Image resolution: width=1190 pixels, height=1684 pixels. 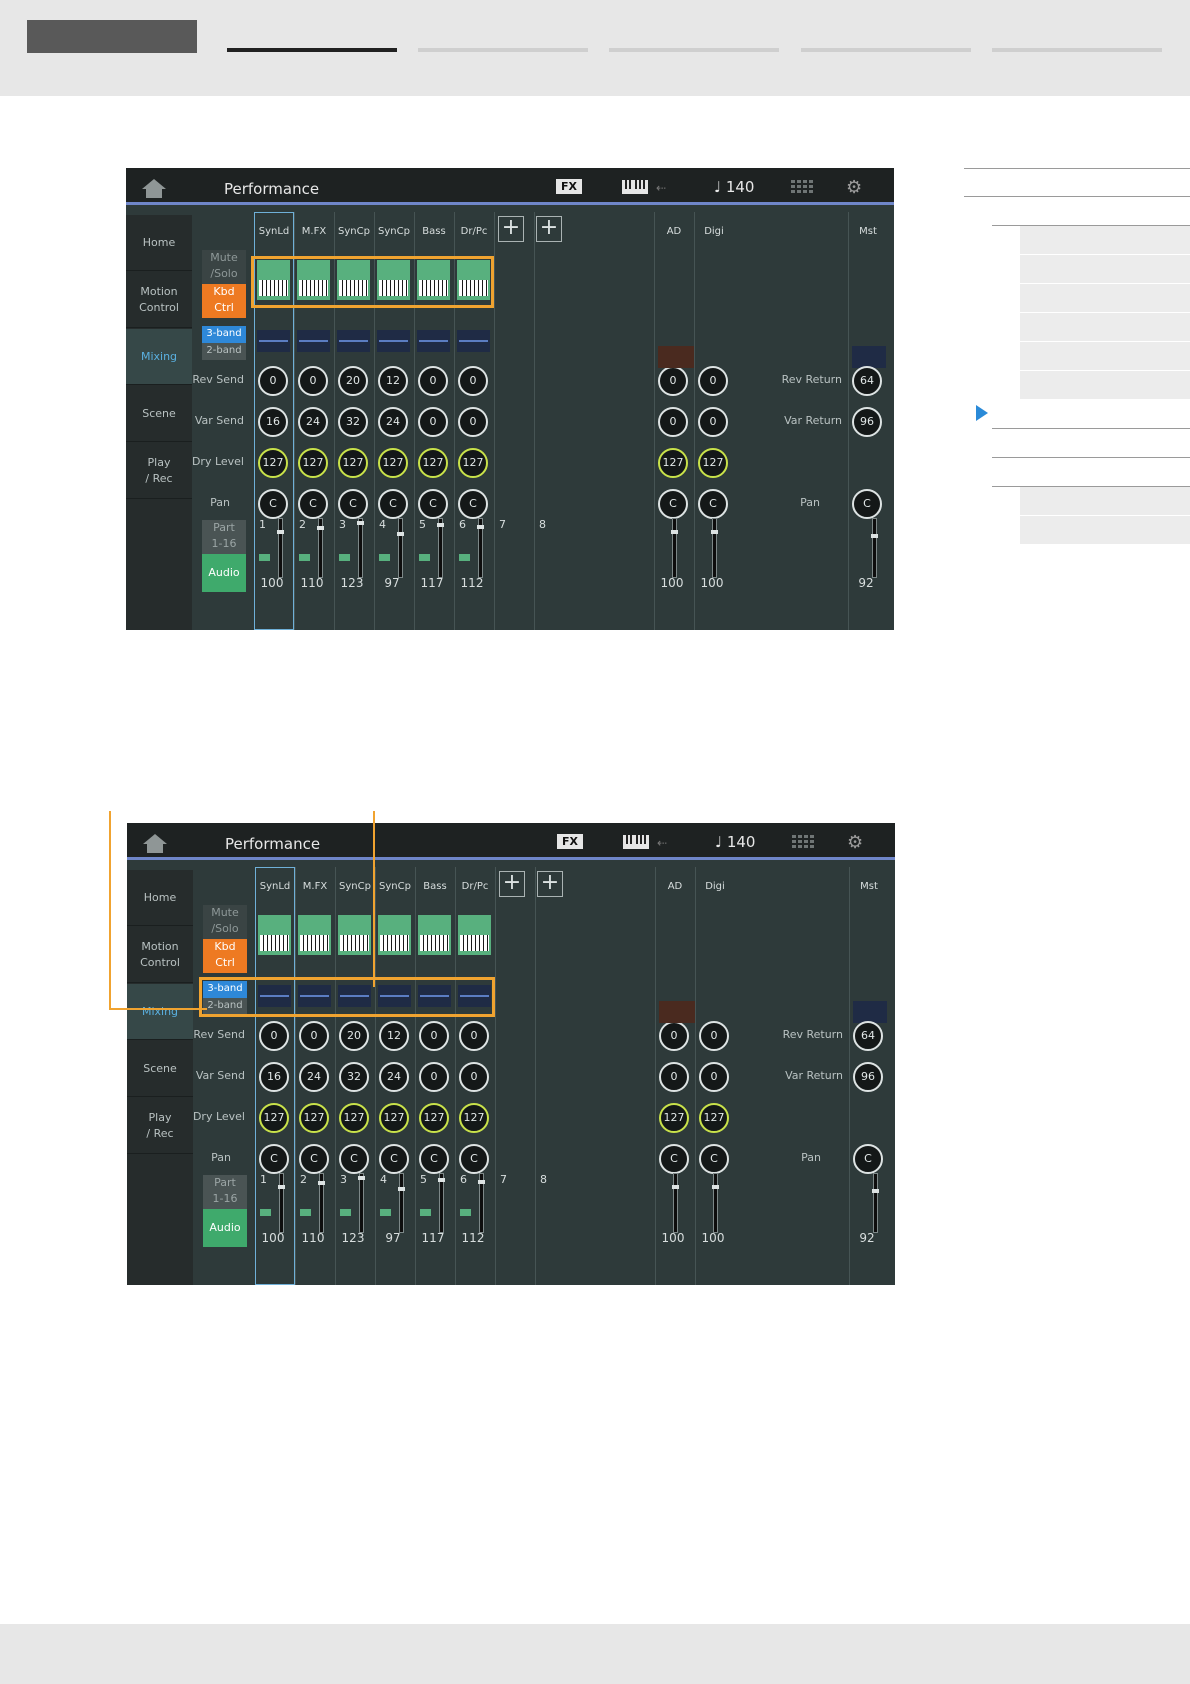 What do you see at coordinates (868, 1077) in the screenshot?
I see `var-return-knob: 96` at bounding box center [868, 1077].